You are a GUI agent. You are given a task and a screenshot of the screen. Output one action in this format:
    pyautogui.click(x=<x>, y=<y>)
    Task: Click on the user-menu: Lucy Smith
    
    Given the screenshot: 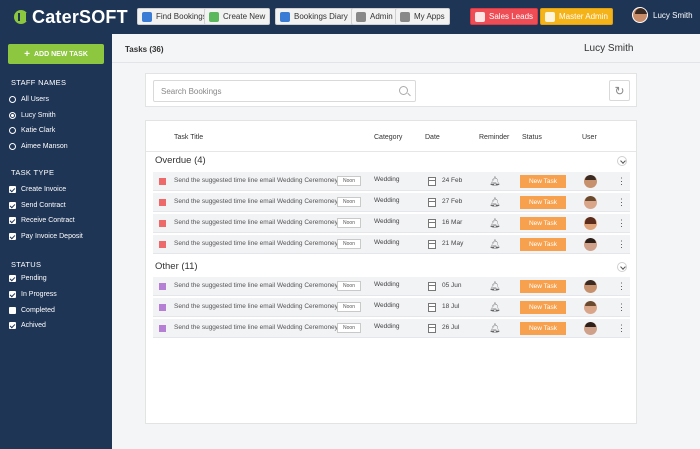 What is the action you would take?
    pyautogui.click(x=662, y=15)
    